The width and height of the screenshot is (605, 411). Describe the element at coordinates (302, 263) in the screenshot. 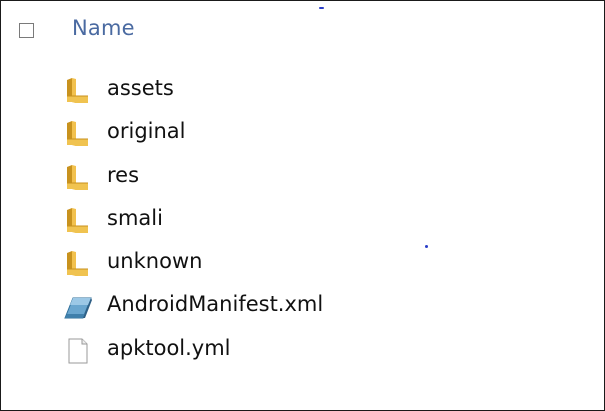

I see `file-row-unknown: unknown` at that location.